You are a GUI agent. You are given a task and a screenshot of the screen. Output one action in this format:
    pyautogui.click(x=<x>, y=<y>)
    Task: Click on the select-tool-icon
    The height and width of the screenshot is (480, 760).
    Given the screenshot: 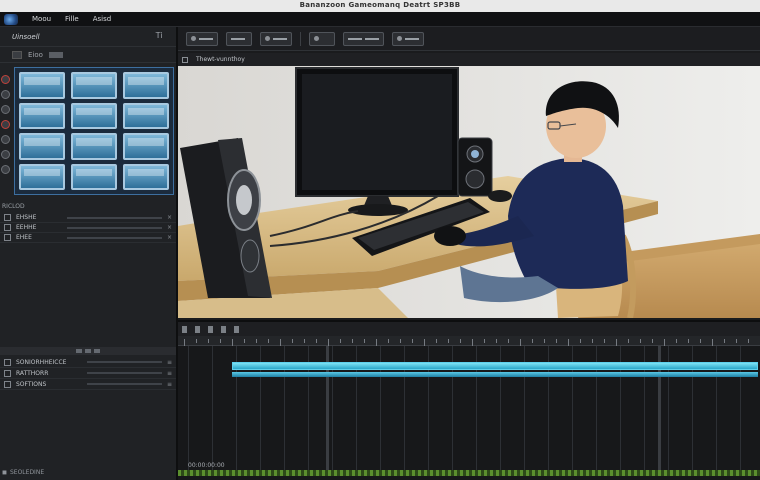 What is the action you would take?
    pyautogui.click(x=5, y=94)
    